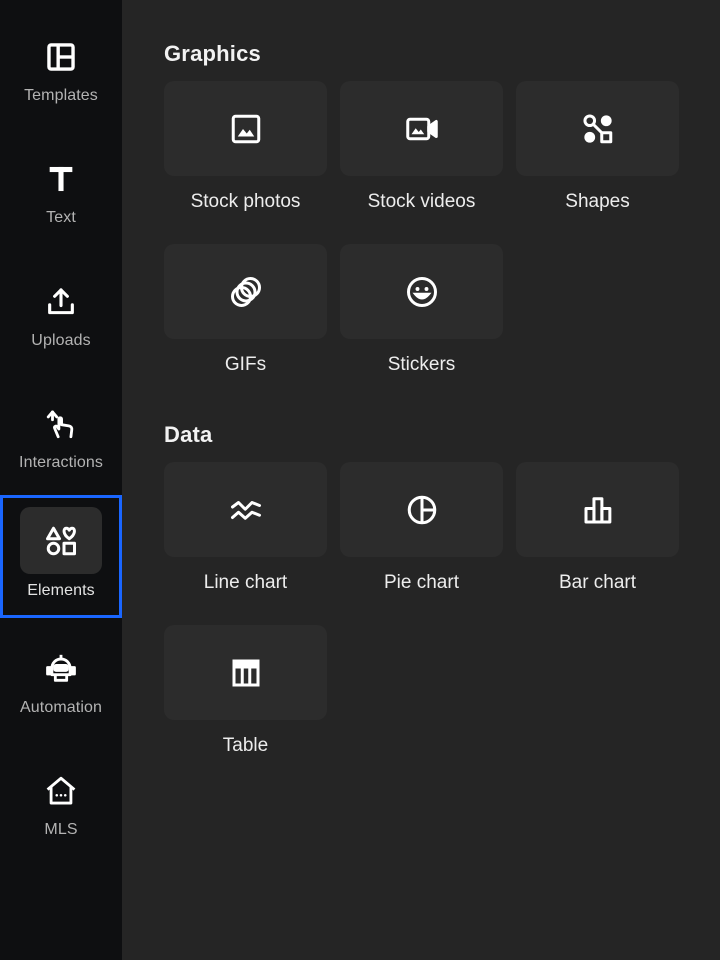 The width and height of the screenshot is (720, 960). I want to click on text-icon, so click(61, 179).